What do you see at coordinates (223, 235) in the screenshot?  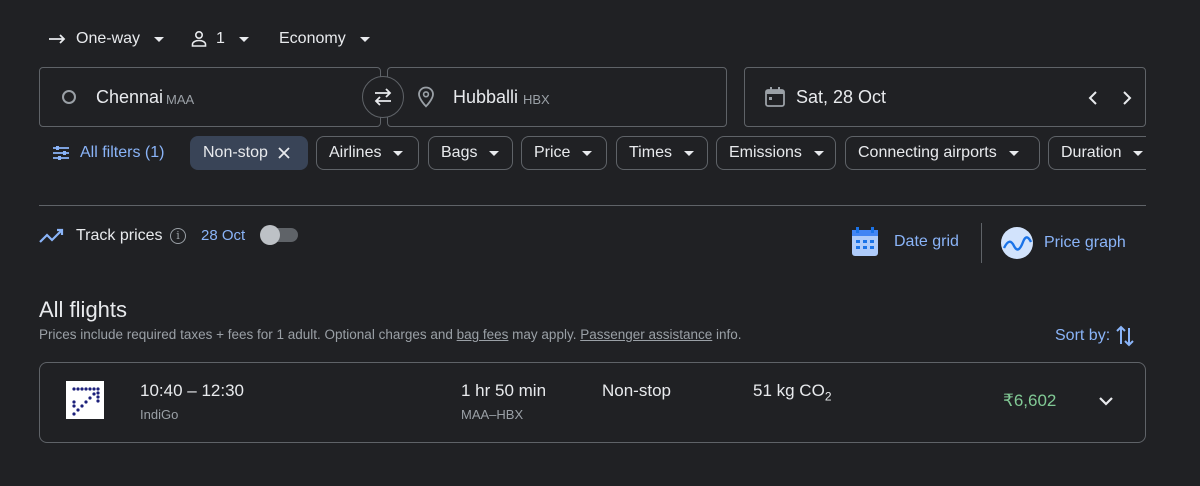 I see `track-date: 28 Oct` at bounding box center [223, 235].